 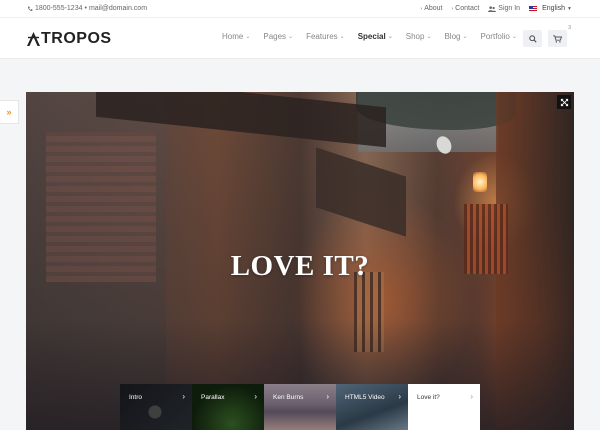 I want to click on users-icon, so click(x=492, y=8).